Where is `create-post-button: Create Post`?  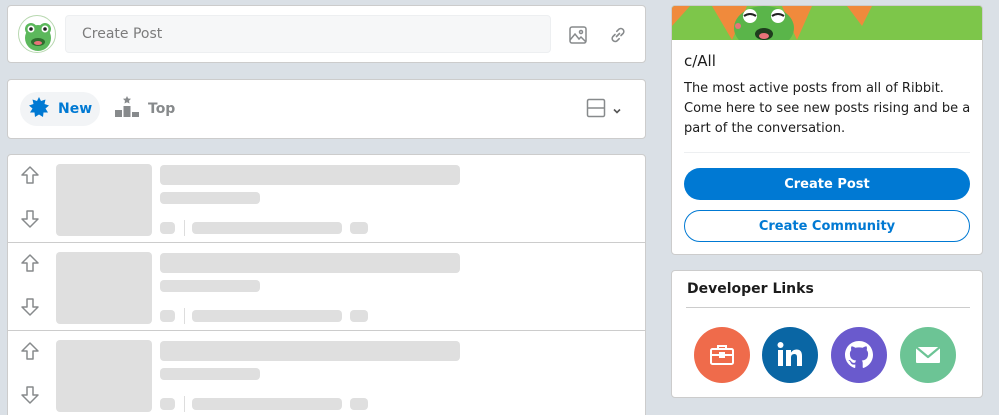 create-post-button: Create Post is located at coordinates (827, 184).